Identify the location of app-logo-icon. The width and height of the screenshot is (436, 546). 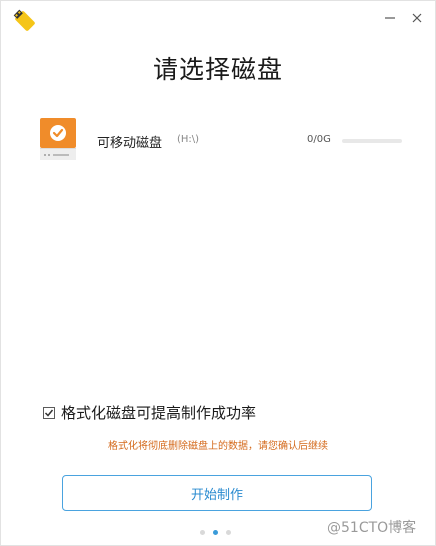
(25, 21).